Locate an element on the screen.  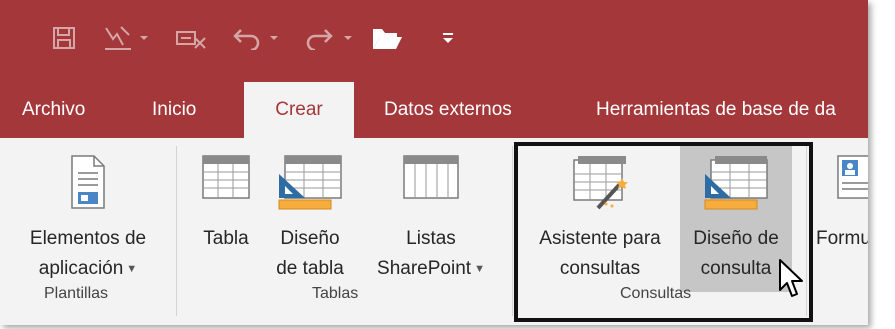
group-label-consultas: Consultas is located at coordinates (656, 293).